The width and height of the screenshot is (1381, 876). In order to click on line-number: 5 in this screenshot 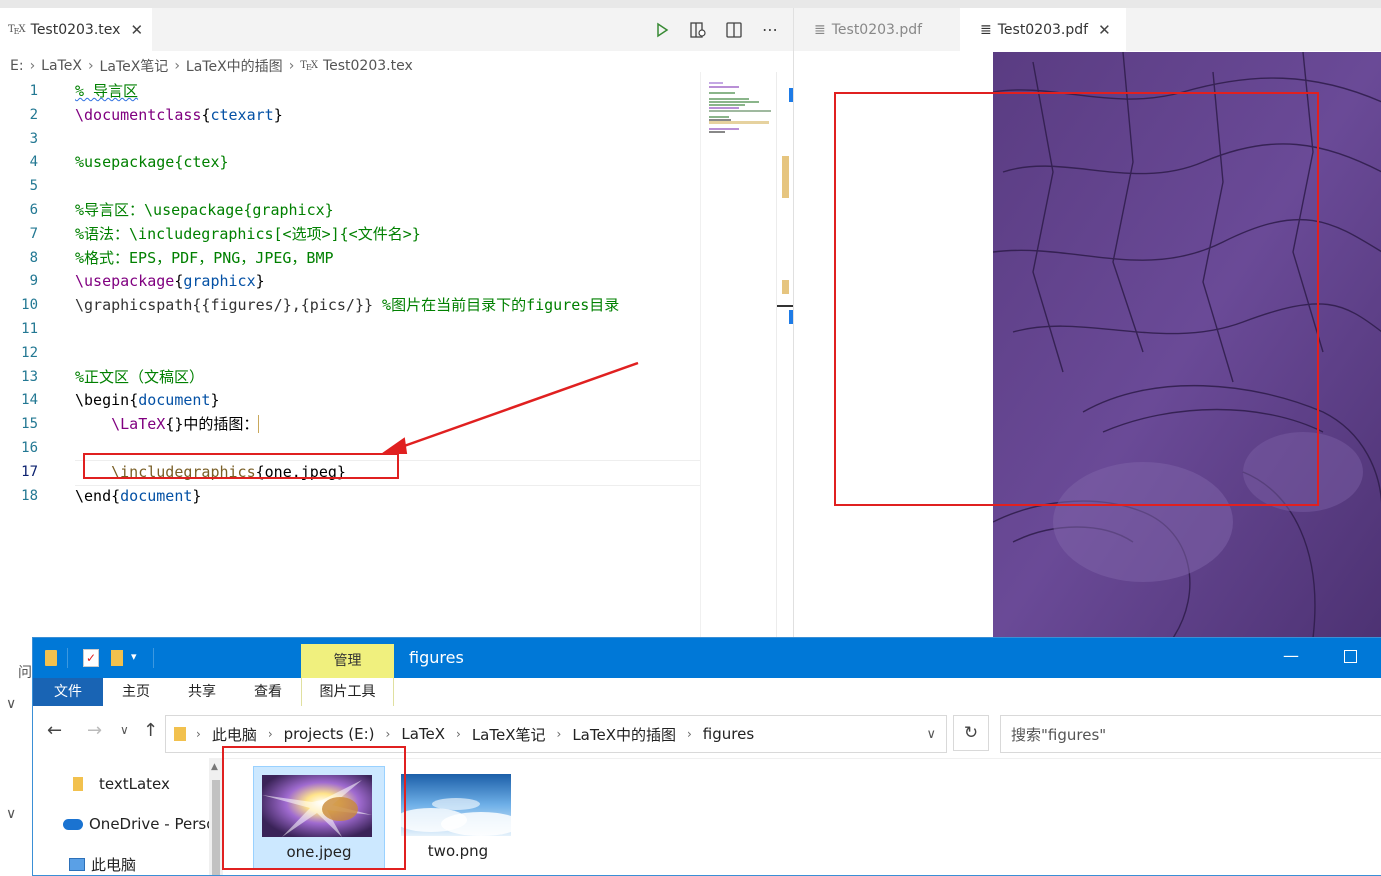, I will do `click(33, 186)`.